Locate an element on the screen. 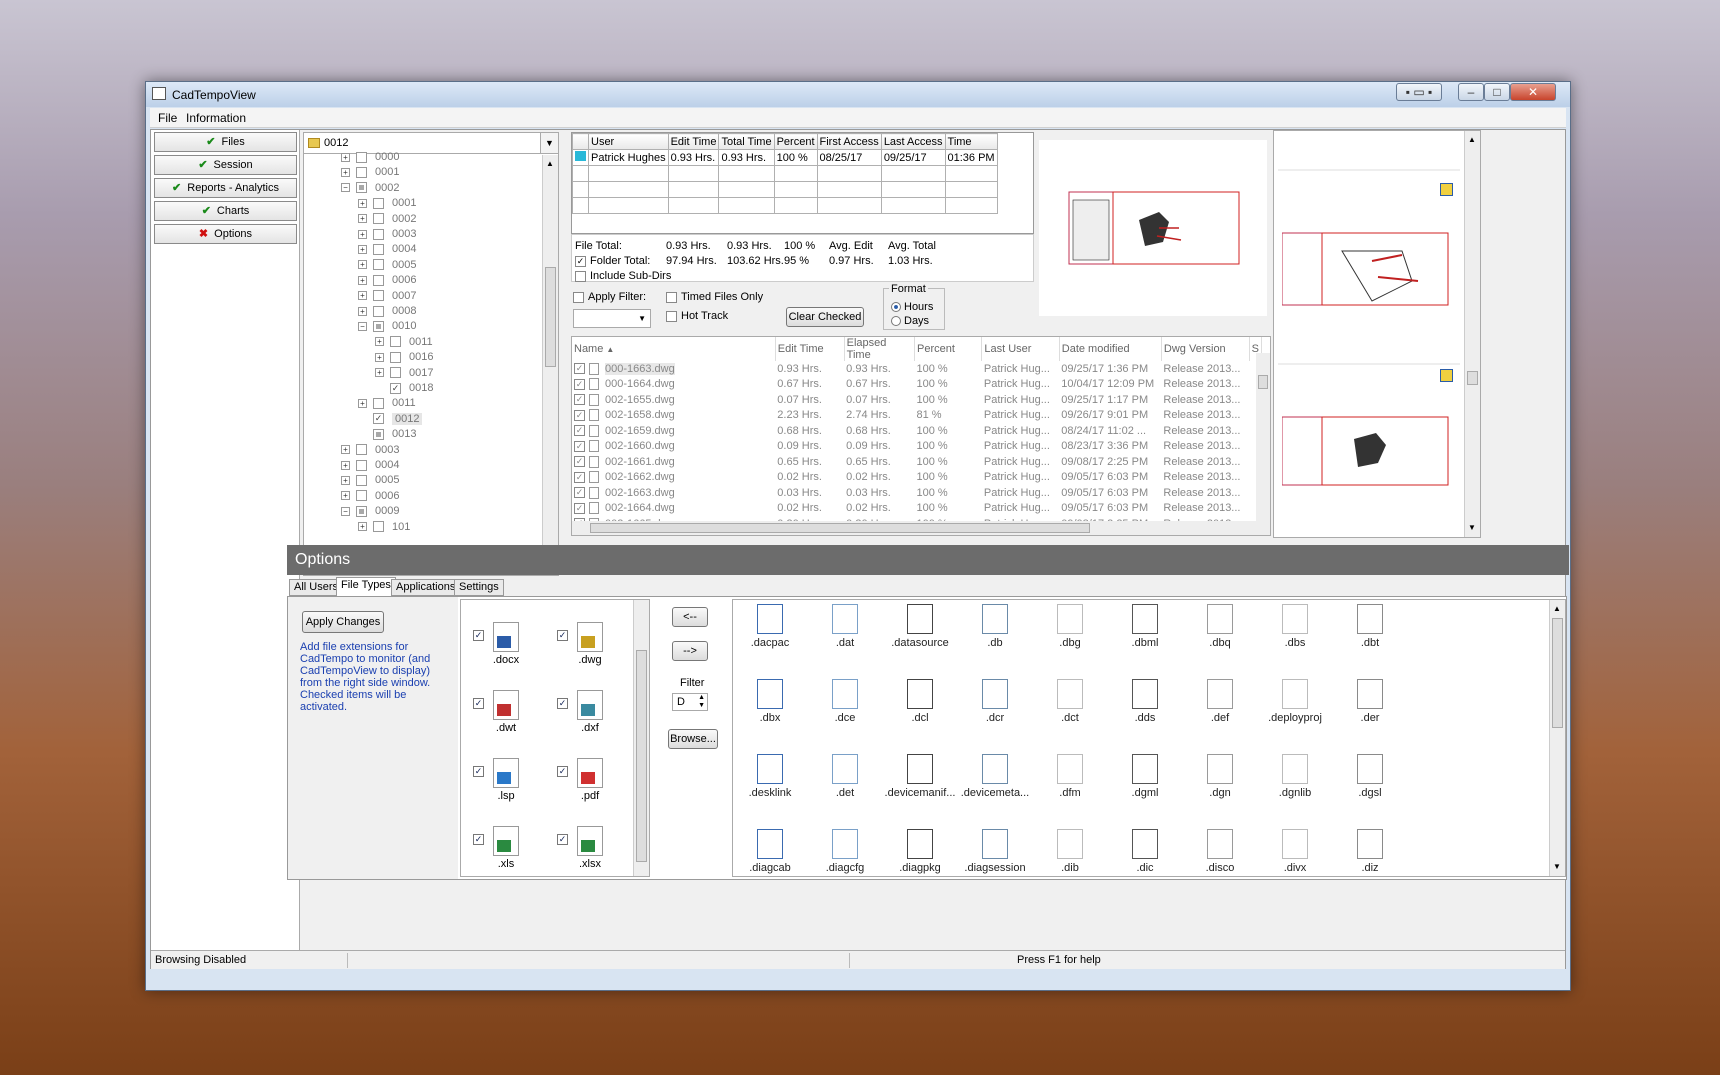 The height and width of the screenshot is (1075, 1720). title-bar: CadTempoView ▪ ▭ ▪ – □ ✕ is located at coordinates (858, 94).